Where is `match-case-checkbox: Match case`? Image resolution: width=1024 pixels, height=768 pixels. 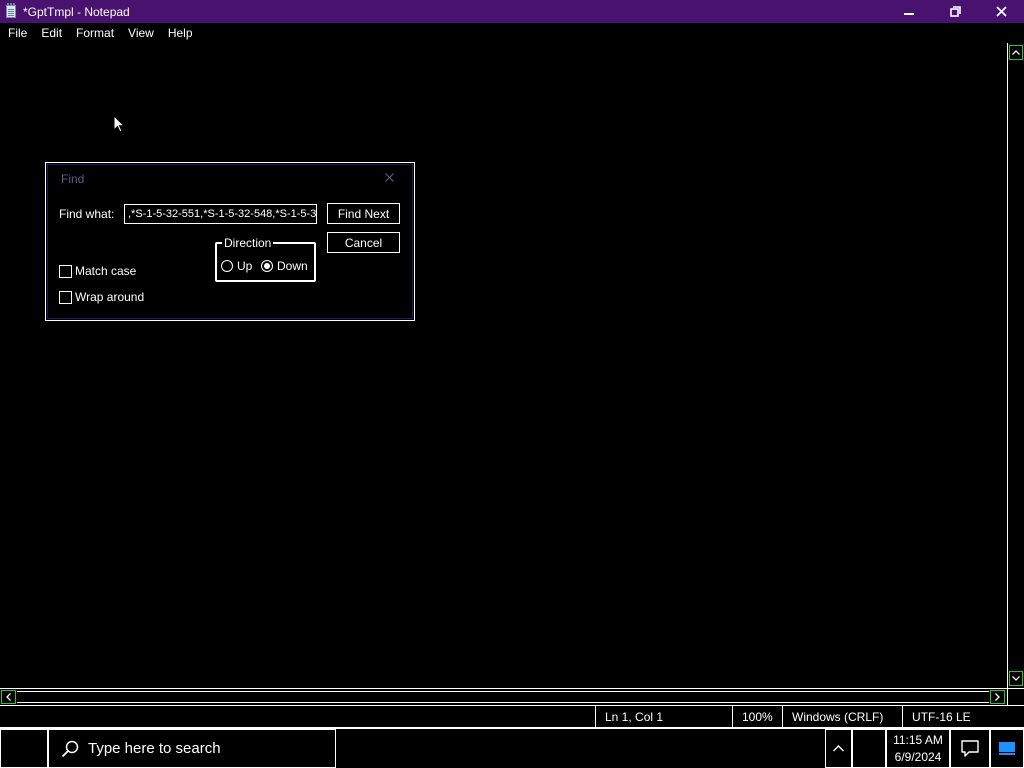 match-case-checkbox: Match case is located at coordinates (97, 271).